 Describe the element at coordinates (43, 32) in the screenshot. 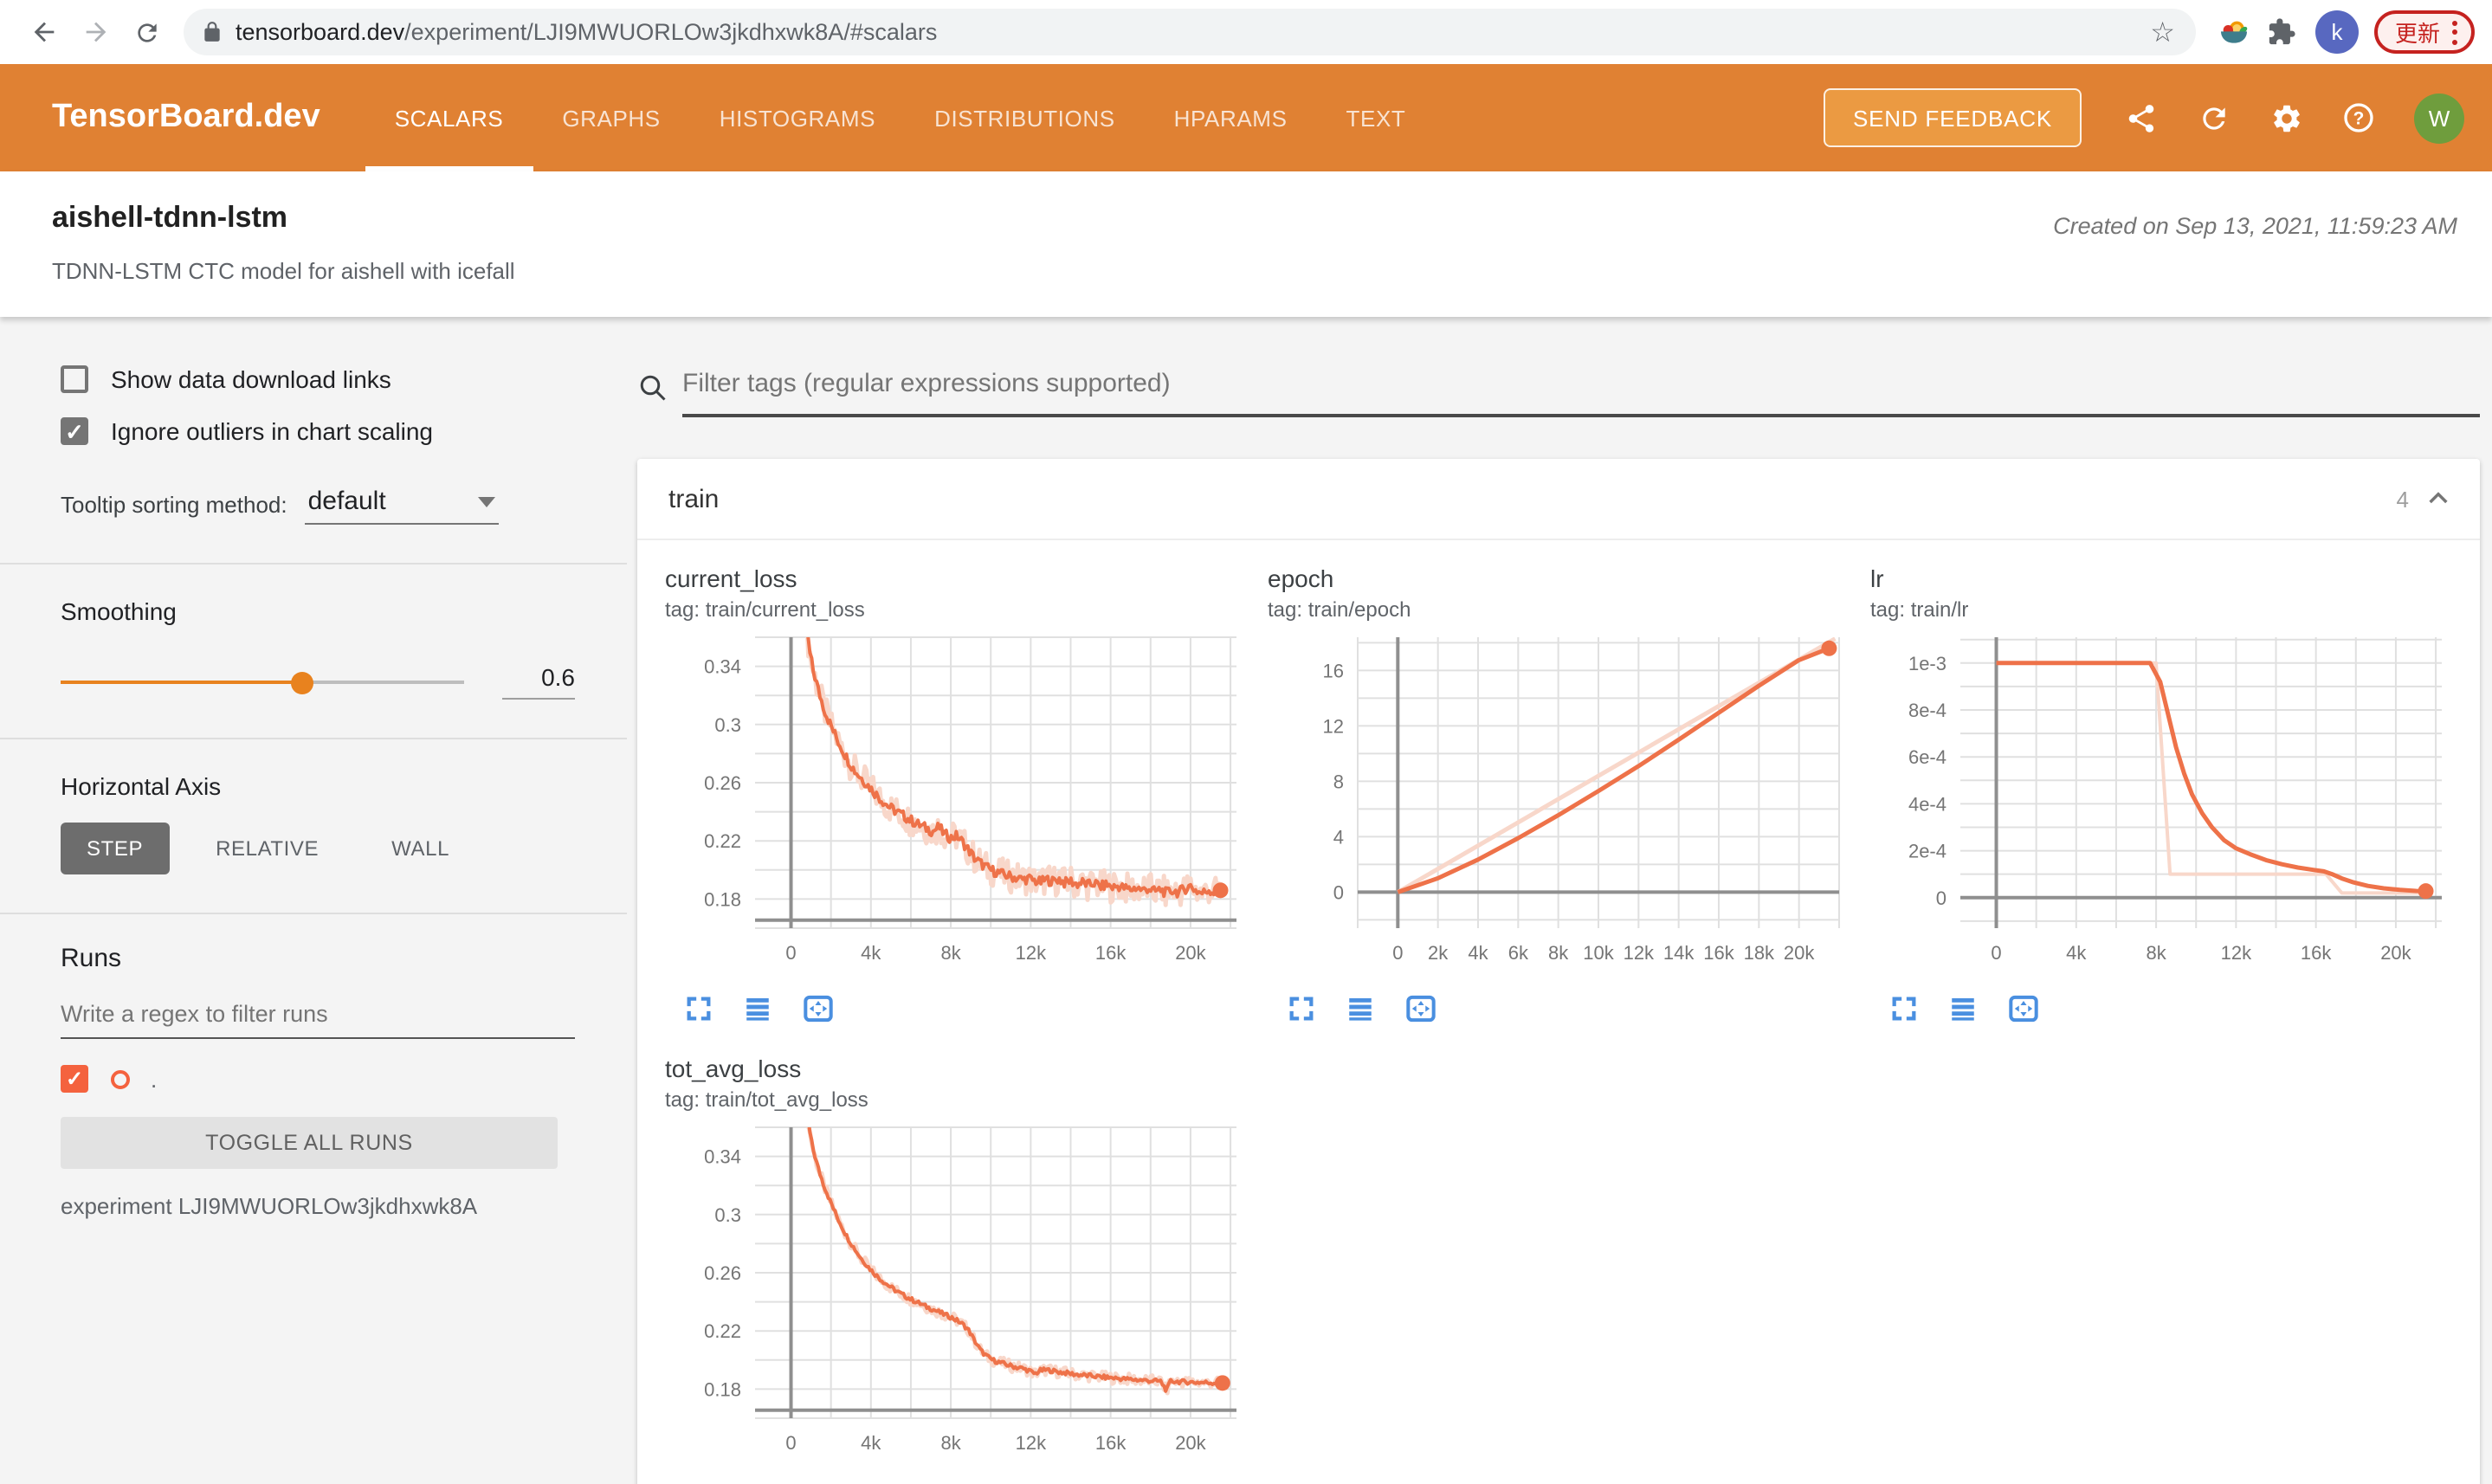

I see `back-icon` at that location.